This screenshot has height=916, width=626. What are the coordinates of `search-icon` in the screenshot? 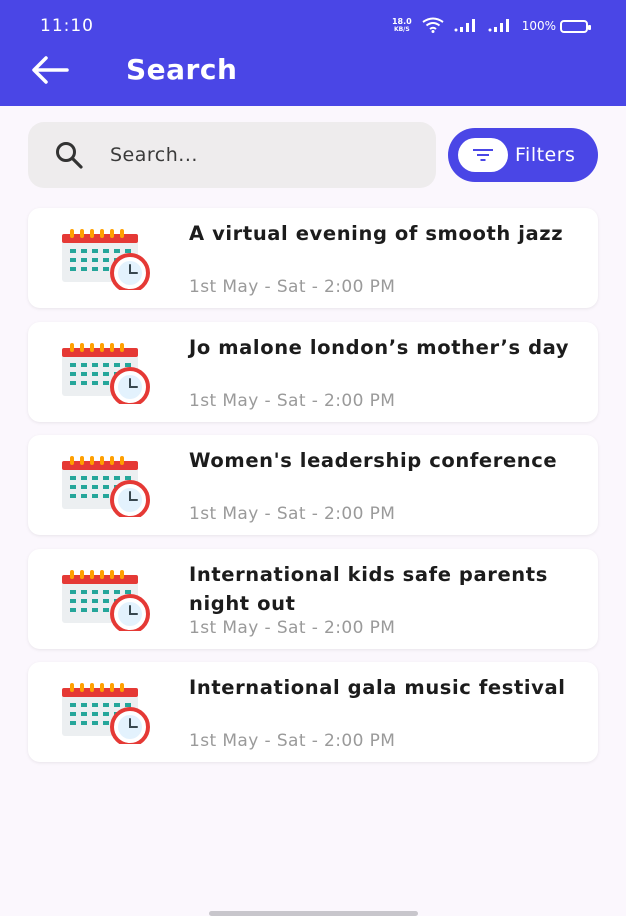 It's located at (69, 155).